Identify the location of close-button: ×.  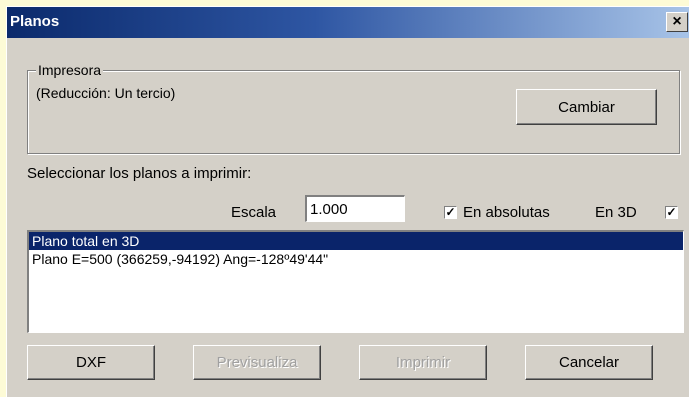
(677, 22).